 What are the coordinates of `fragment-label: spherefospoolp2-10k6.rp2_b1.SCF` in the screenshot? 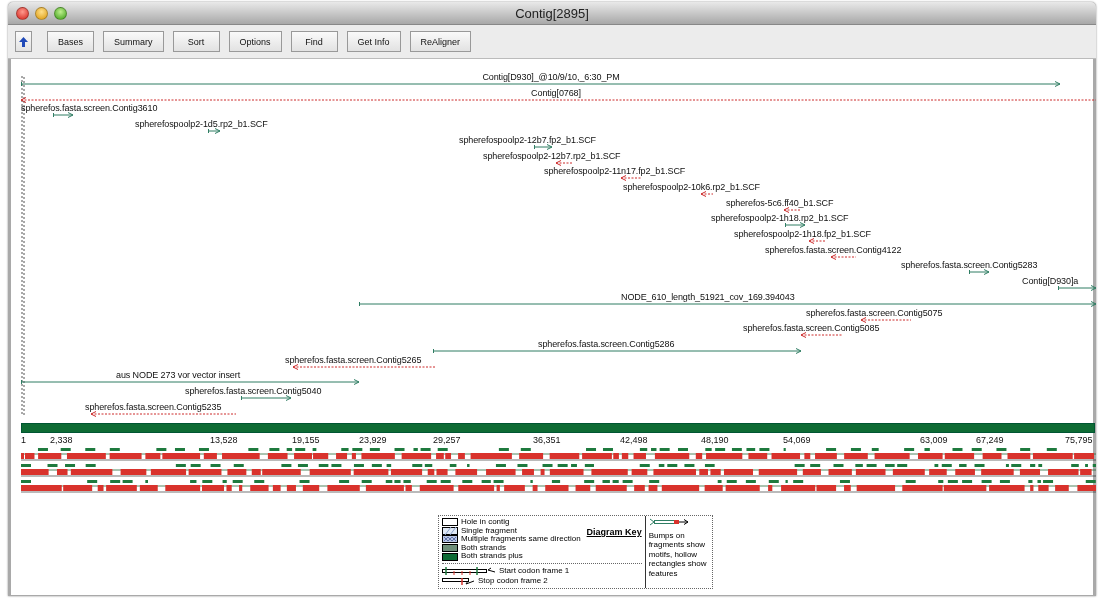 It's located at (691, 186).